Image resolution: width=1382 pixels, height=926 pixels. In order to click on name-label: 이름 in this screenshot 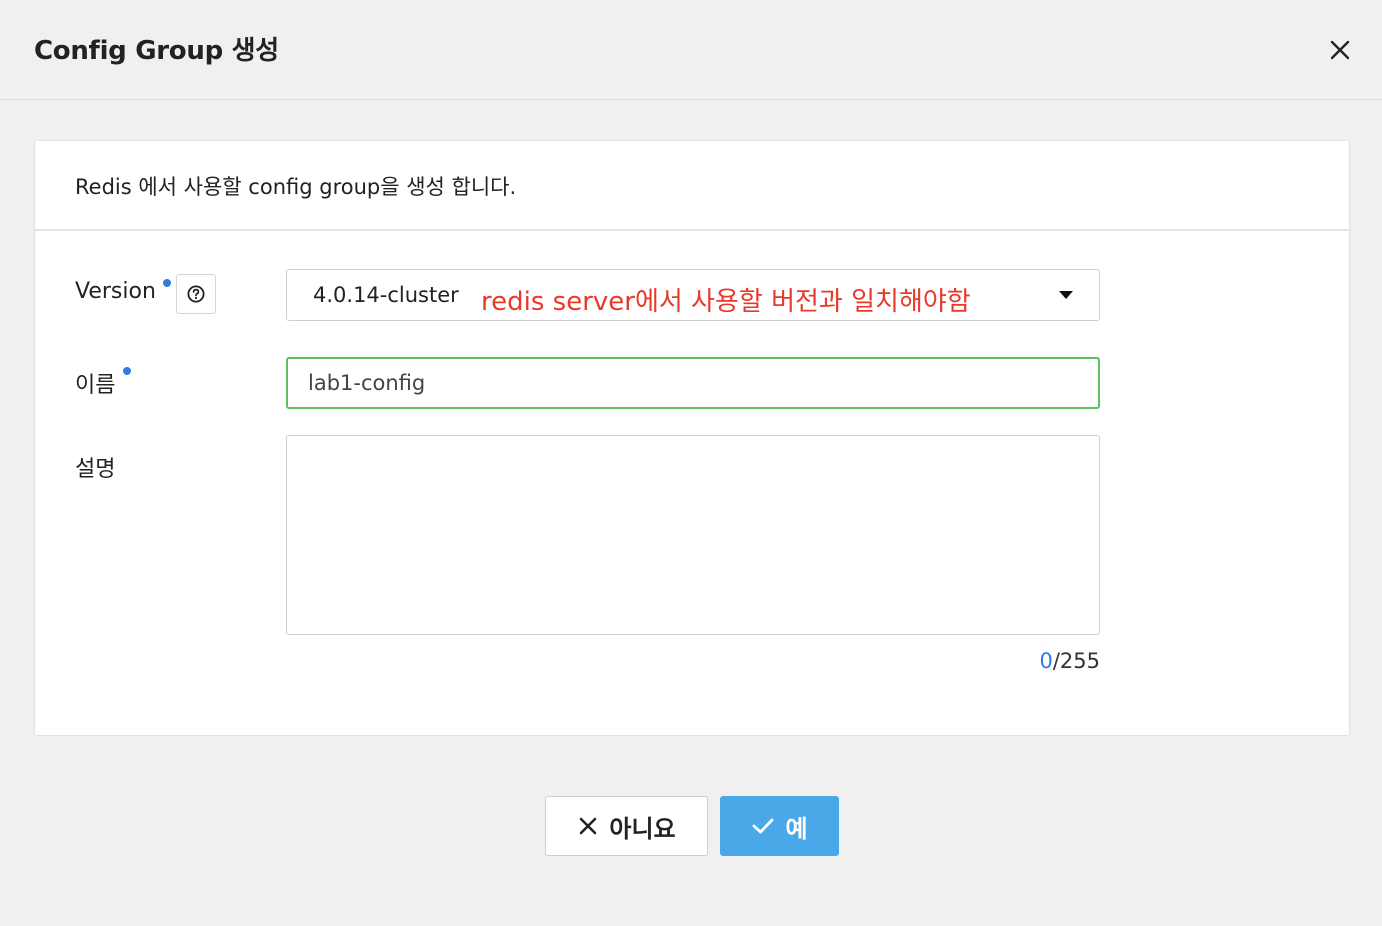, I will do `click(95, 385)`.